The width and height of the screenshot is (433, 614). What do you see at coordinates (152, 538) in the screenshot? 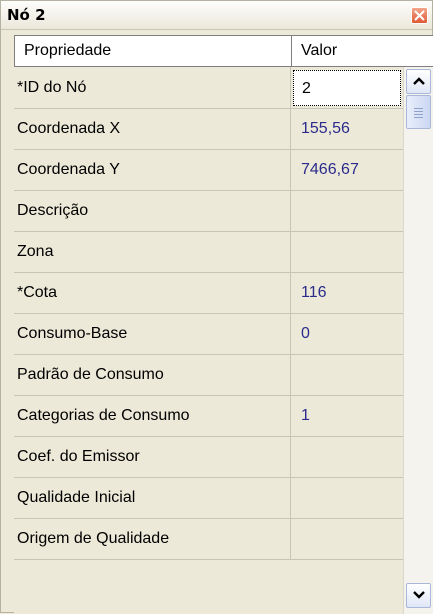
I see `property-name: Origem de Qualidade` at bounding box center [152, 538].